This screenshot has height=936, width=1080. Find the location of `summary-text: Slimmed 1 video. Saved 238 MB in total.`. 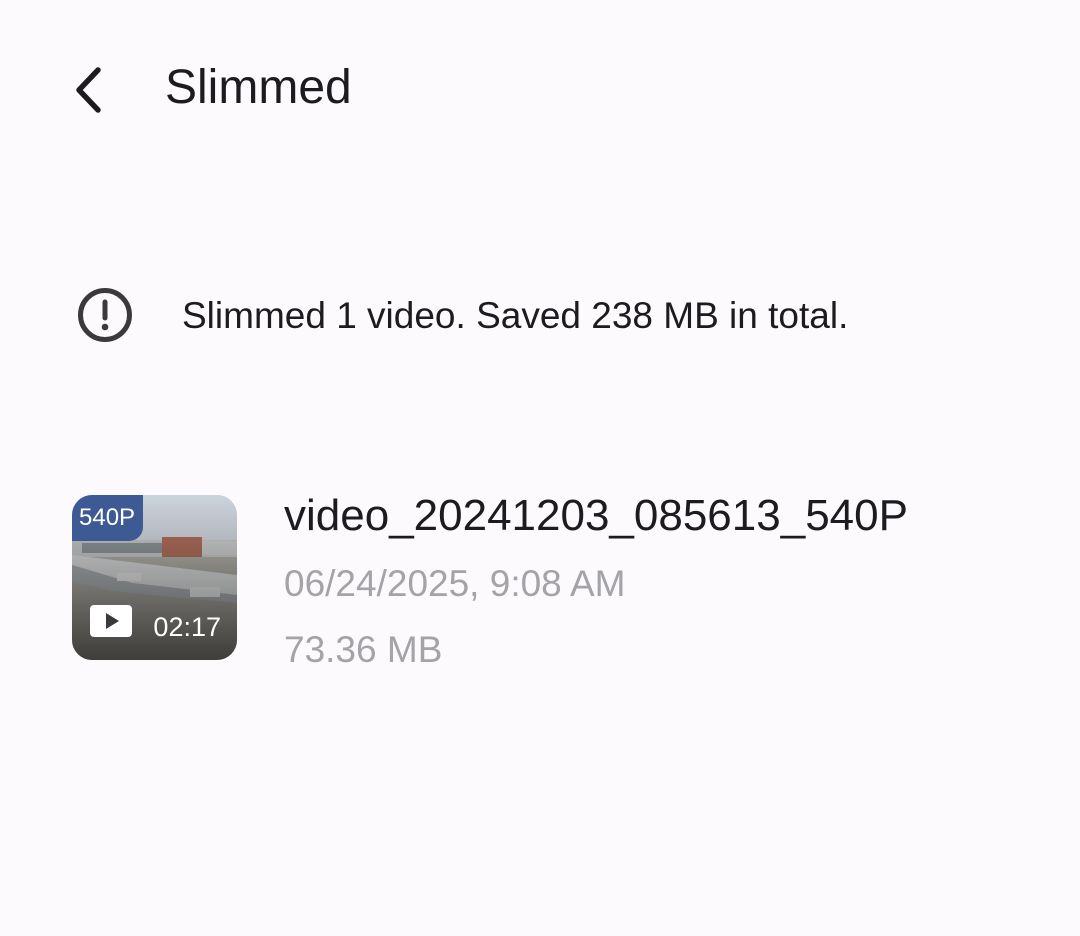

summary-text: Slimmed 1 video. Saved 238 MB in total. is located at coordinates (515, 315).